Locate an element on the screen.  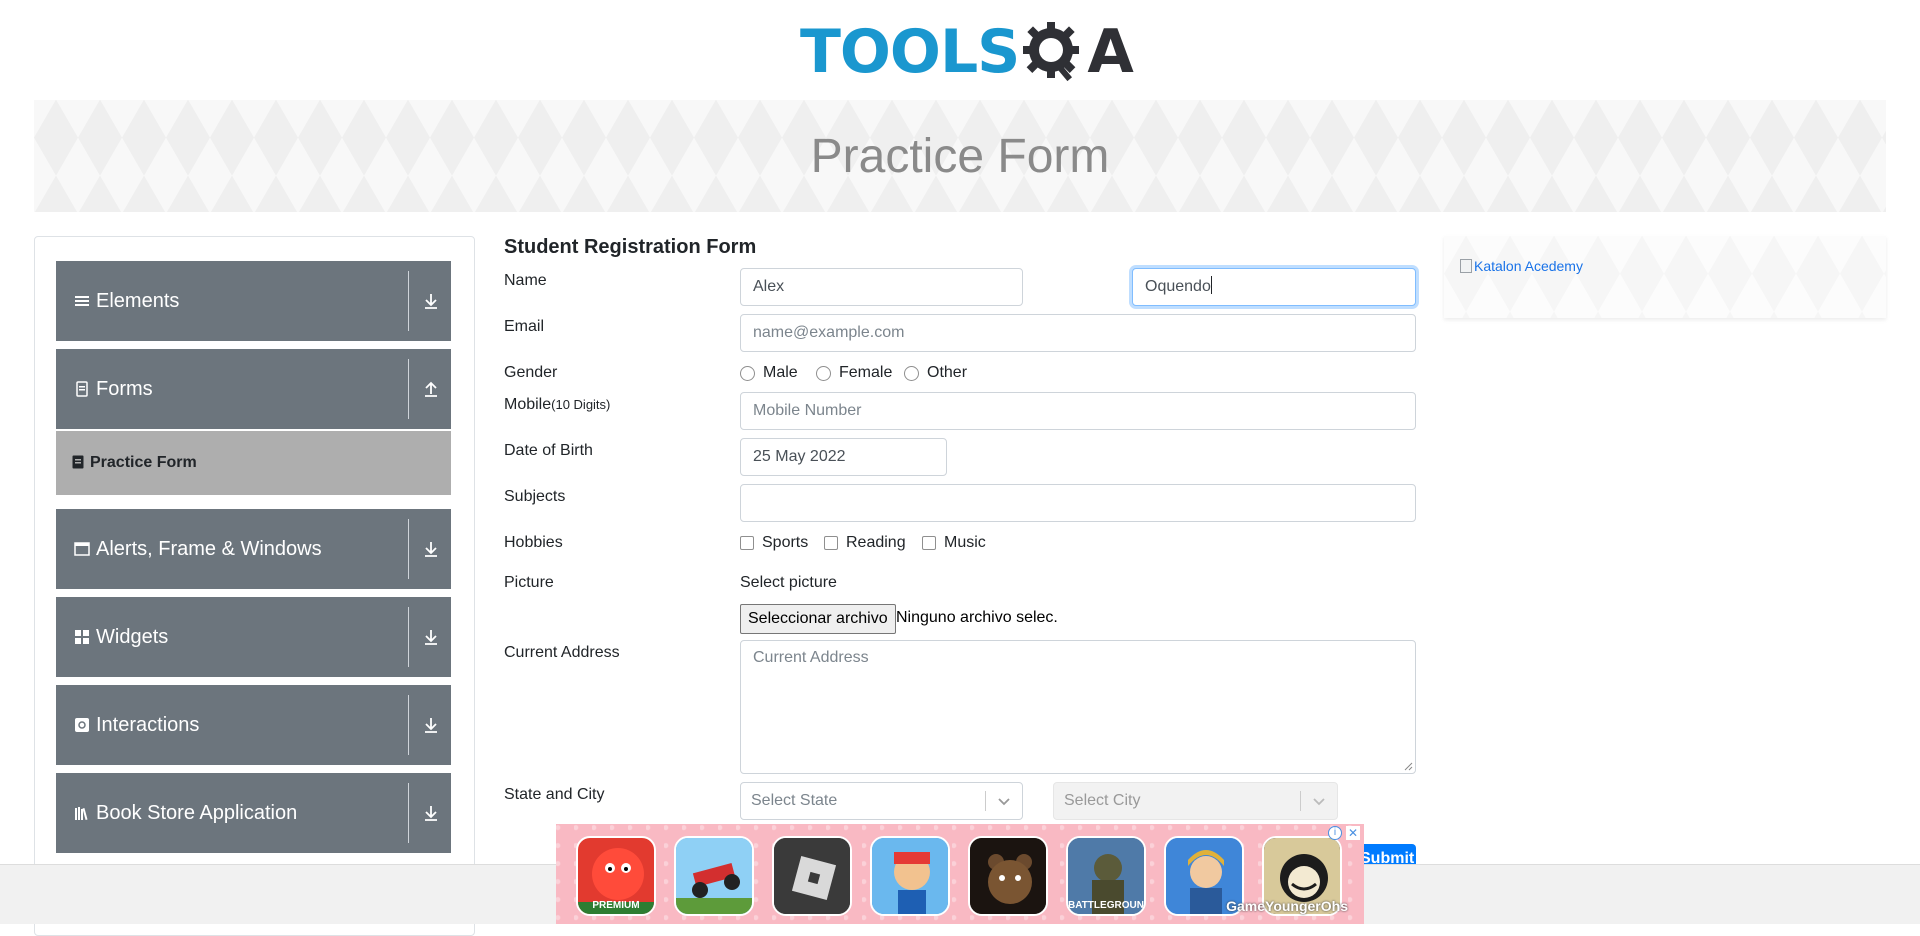
radio-label: Female is located at coordinates (866, 372).